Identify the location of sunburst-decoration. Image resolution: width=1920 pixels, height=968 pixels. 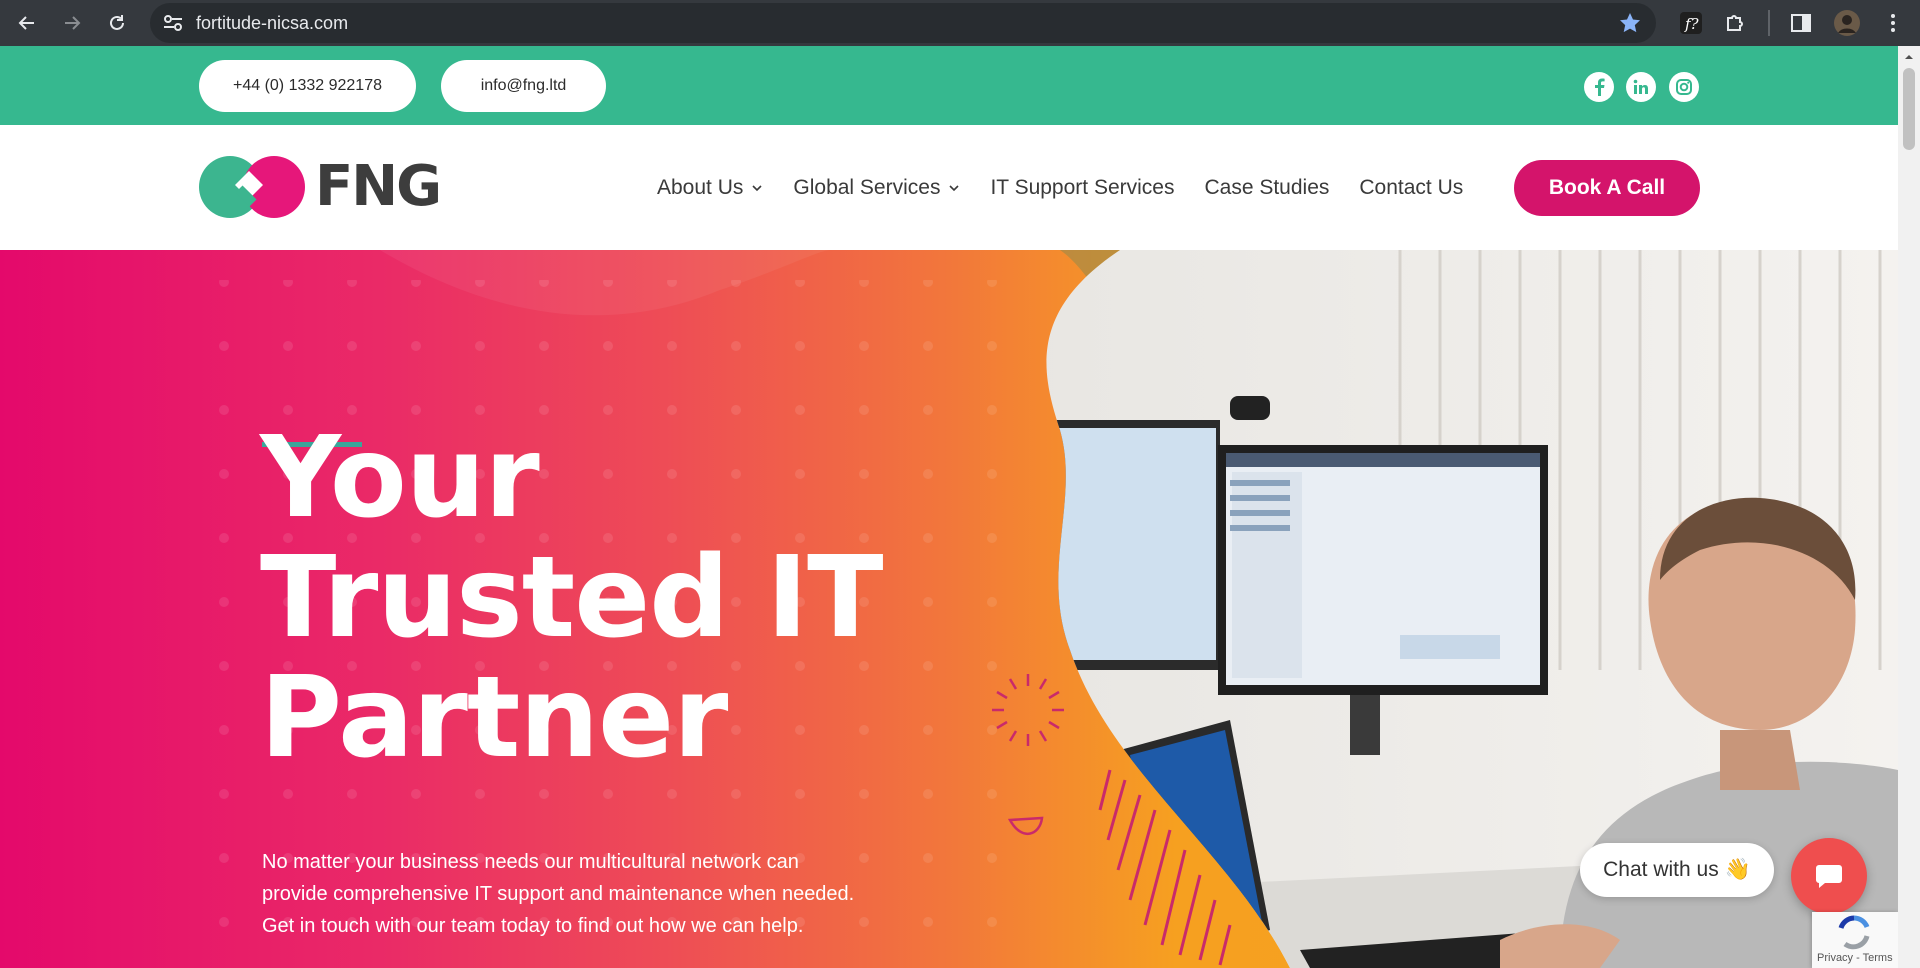
(1028, 710).